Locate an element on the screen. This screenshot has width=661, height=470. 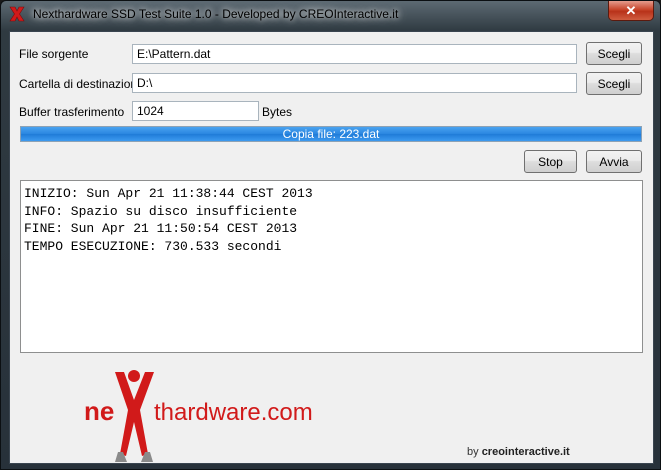
destination-browse-button: Scegli is located at coordinates (614, 83).